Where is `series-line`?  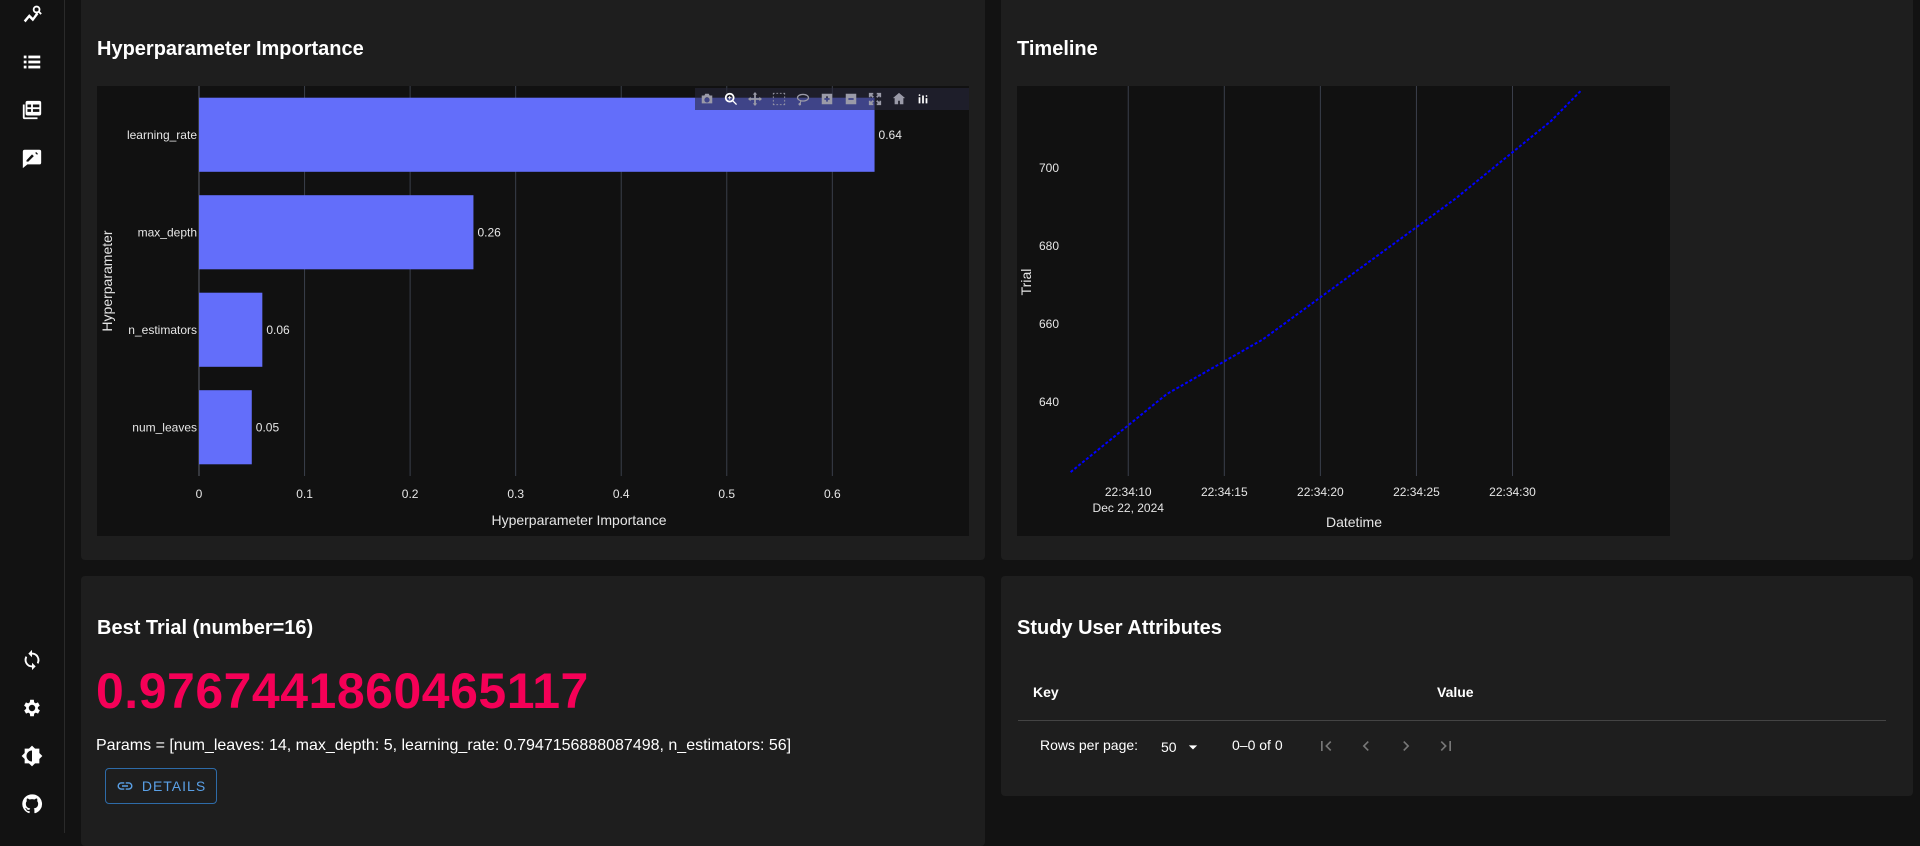
series-line is located at coordinates (1326, 281).